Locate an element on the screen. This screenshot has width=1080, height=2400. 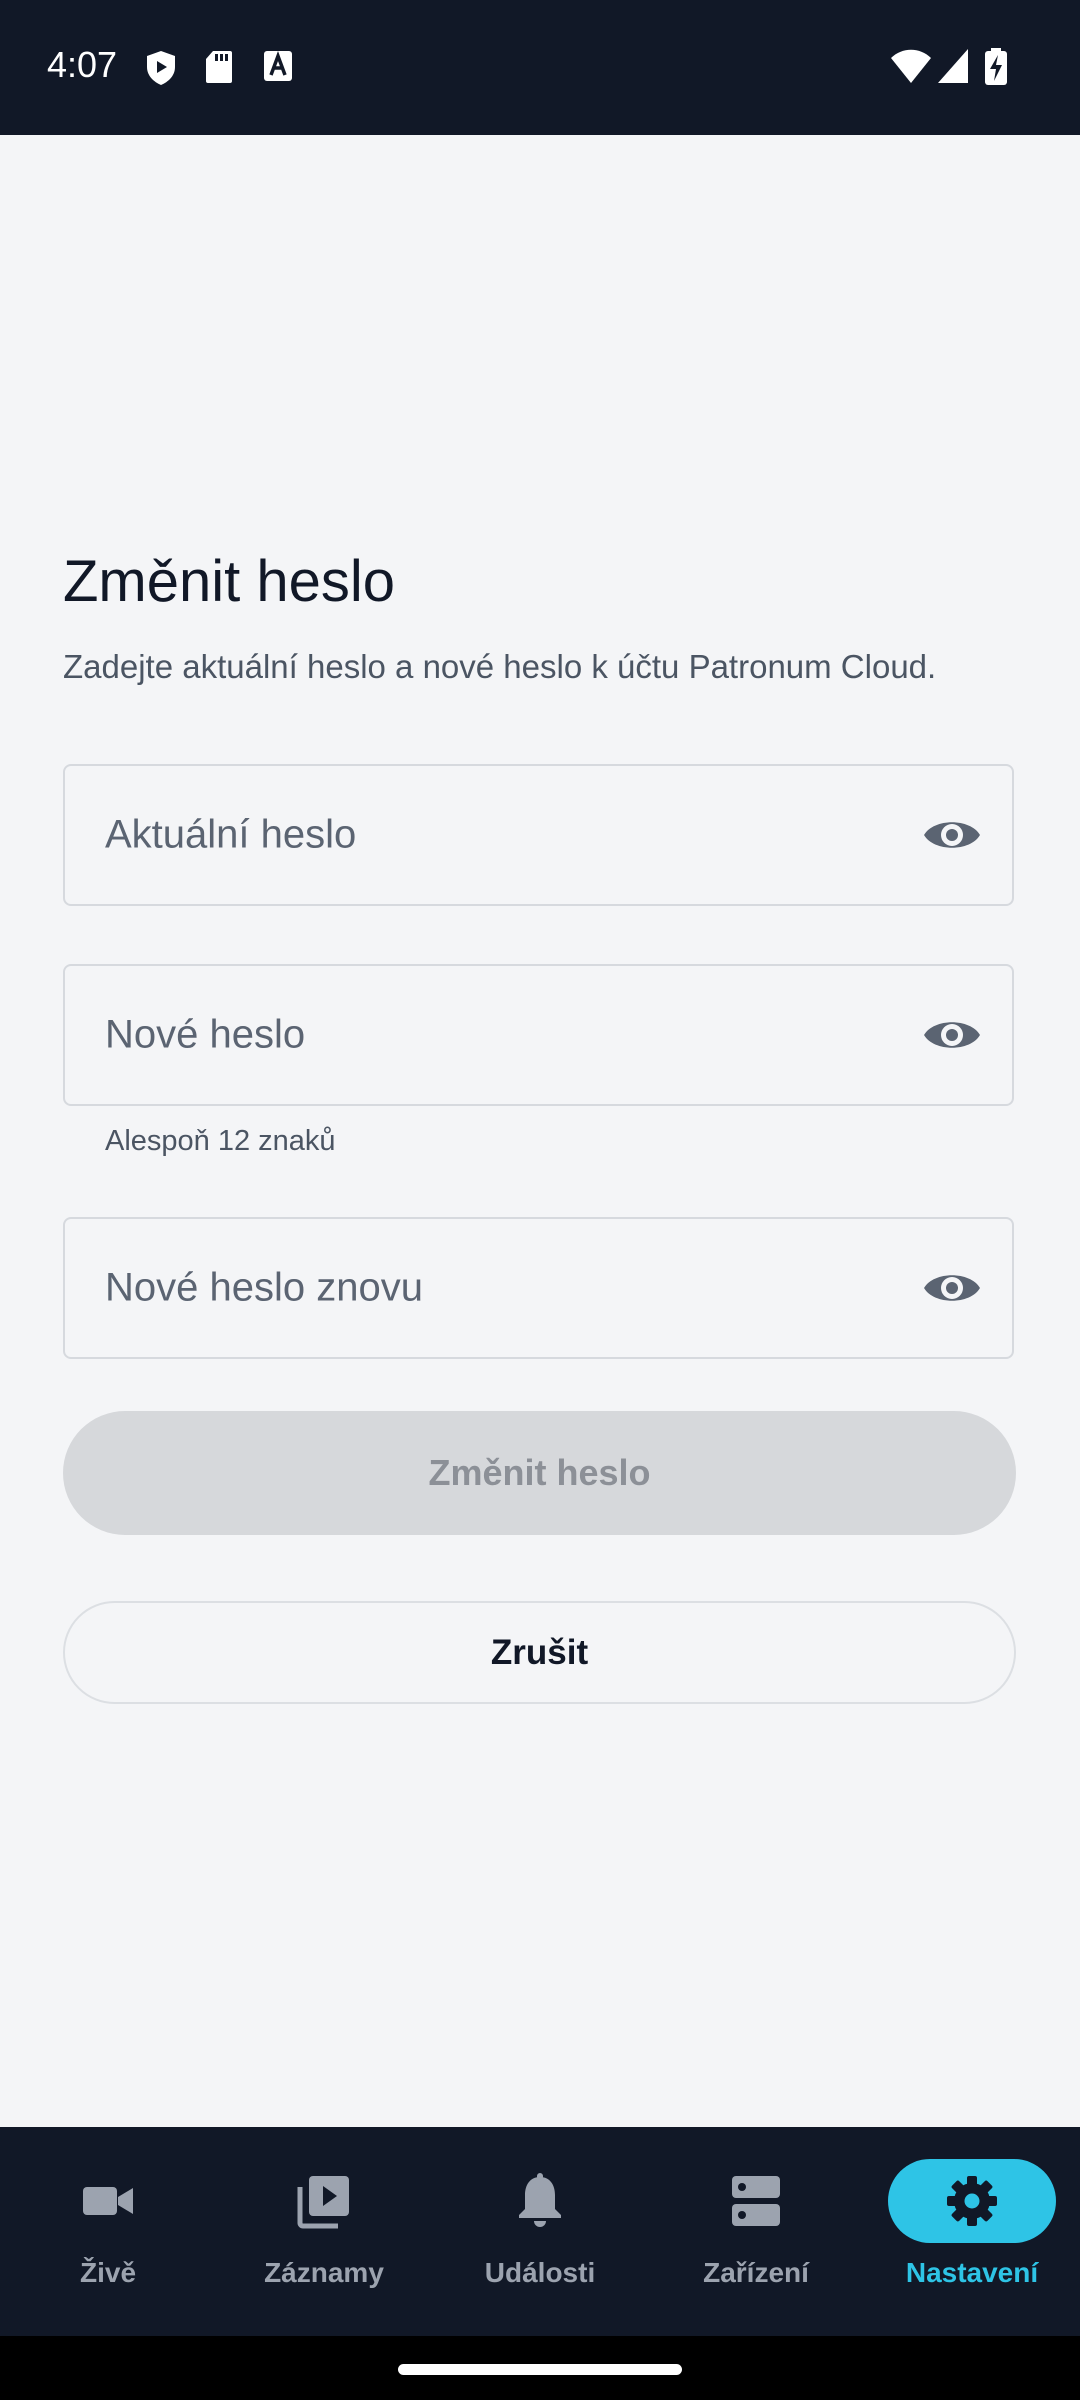
bottom-navigation: Živě Záznamy Události Zařízení Nastavení is located at coordinates (540, 2231).